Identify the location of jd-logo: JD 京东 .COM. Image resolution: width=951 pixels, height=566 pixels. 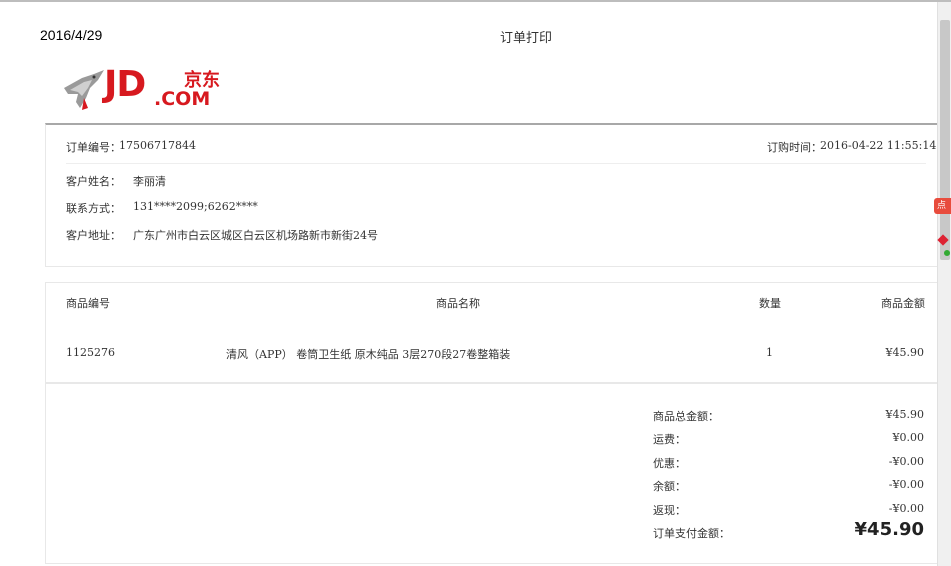
(140, 89).